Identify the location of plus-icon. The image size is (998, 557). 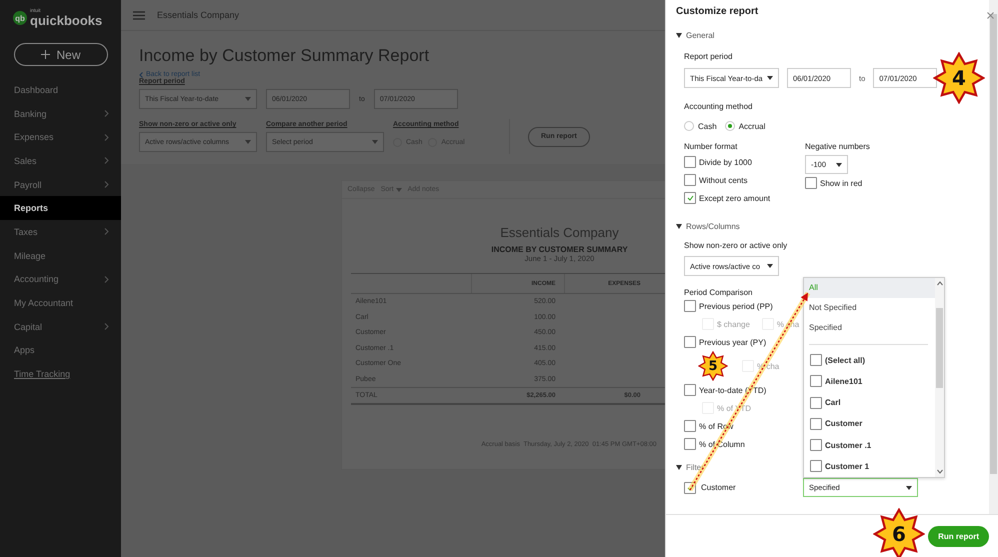
(45, 54).